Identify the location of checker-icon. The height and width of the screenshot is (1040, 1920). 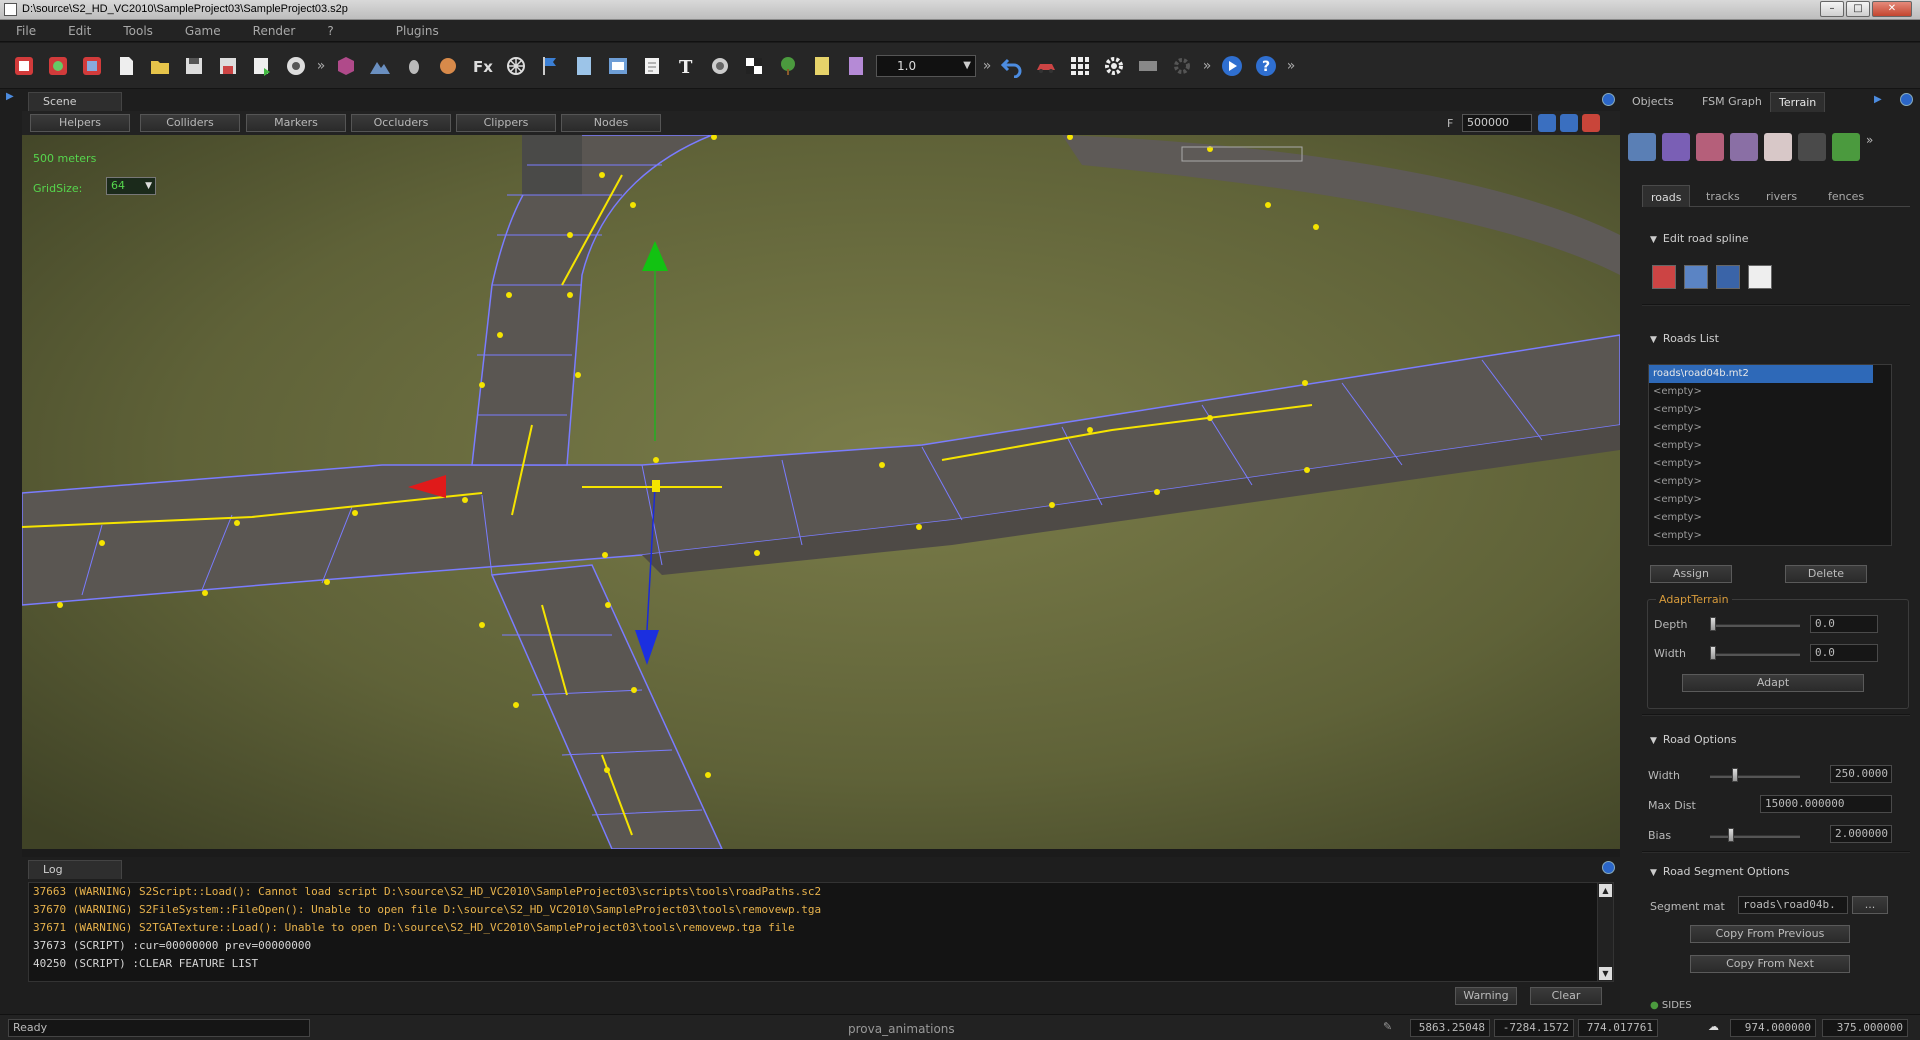
(754, 66).